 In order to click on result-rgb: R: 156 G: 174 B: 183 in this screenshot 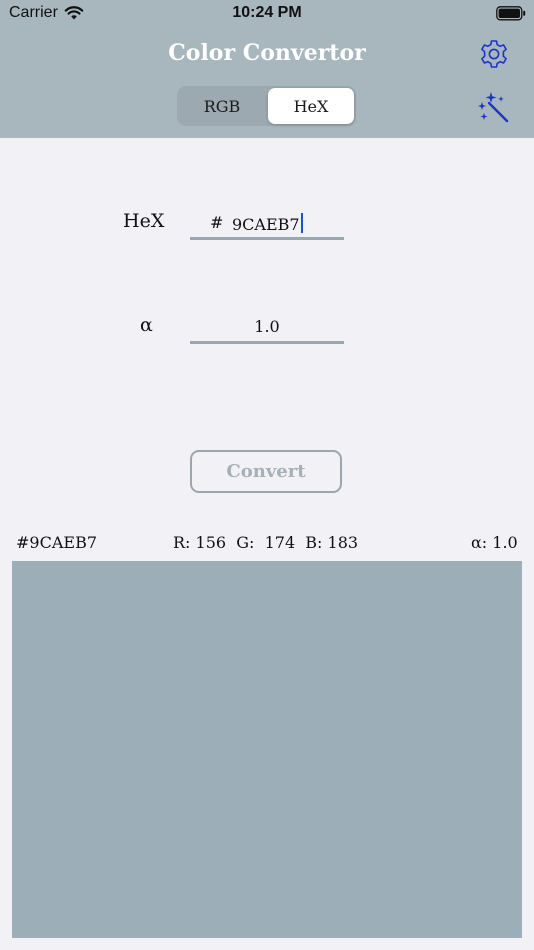, I will do `click(266, 542)`.